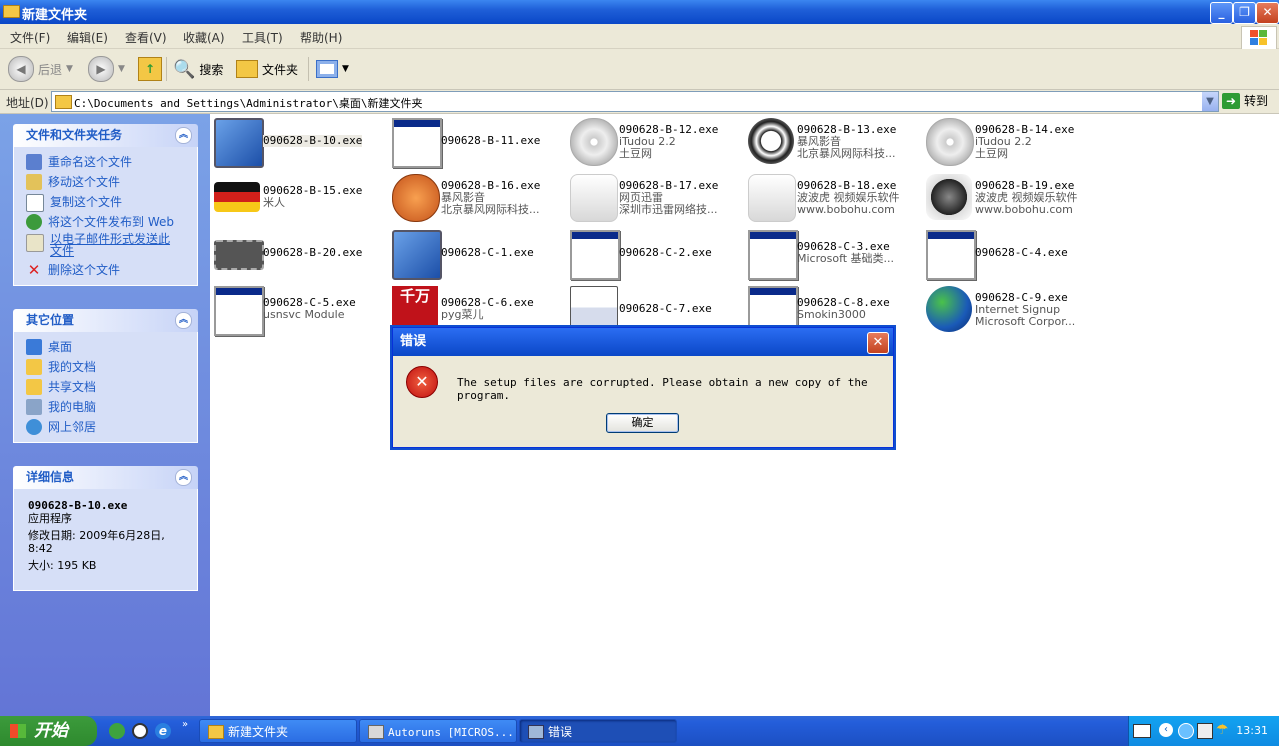 The image size is (1279, 746). What do you see at coordinates (146, 37) in the screenshot?
I see `menu-view: 查看(V)` at bounding box center [146, 37].